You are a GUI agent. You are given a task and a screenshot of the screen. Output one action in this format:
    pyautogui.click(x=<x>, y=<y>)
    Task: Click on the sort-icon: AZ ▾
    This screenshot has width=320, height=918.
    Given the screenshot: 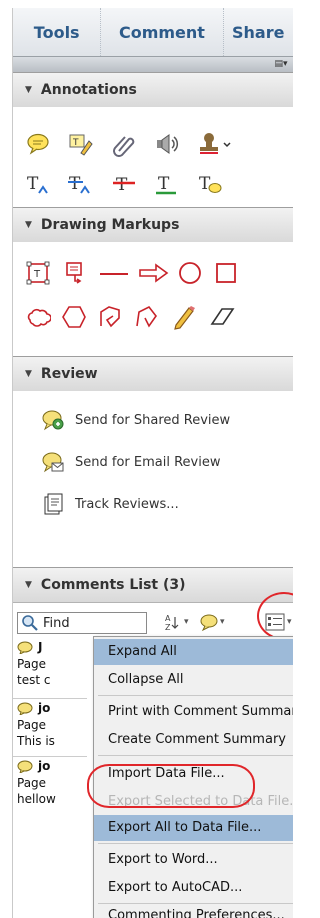 What is the action you would take?
    pyautogui.click(x=176, y=622)
    